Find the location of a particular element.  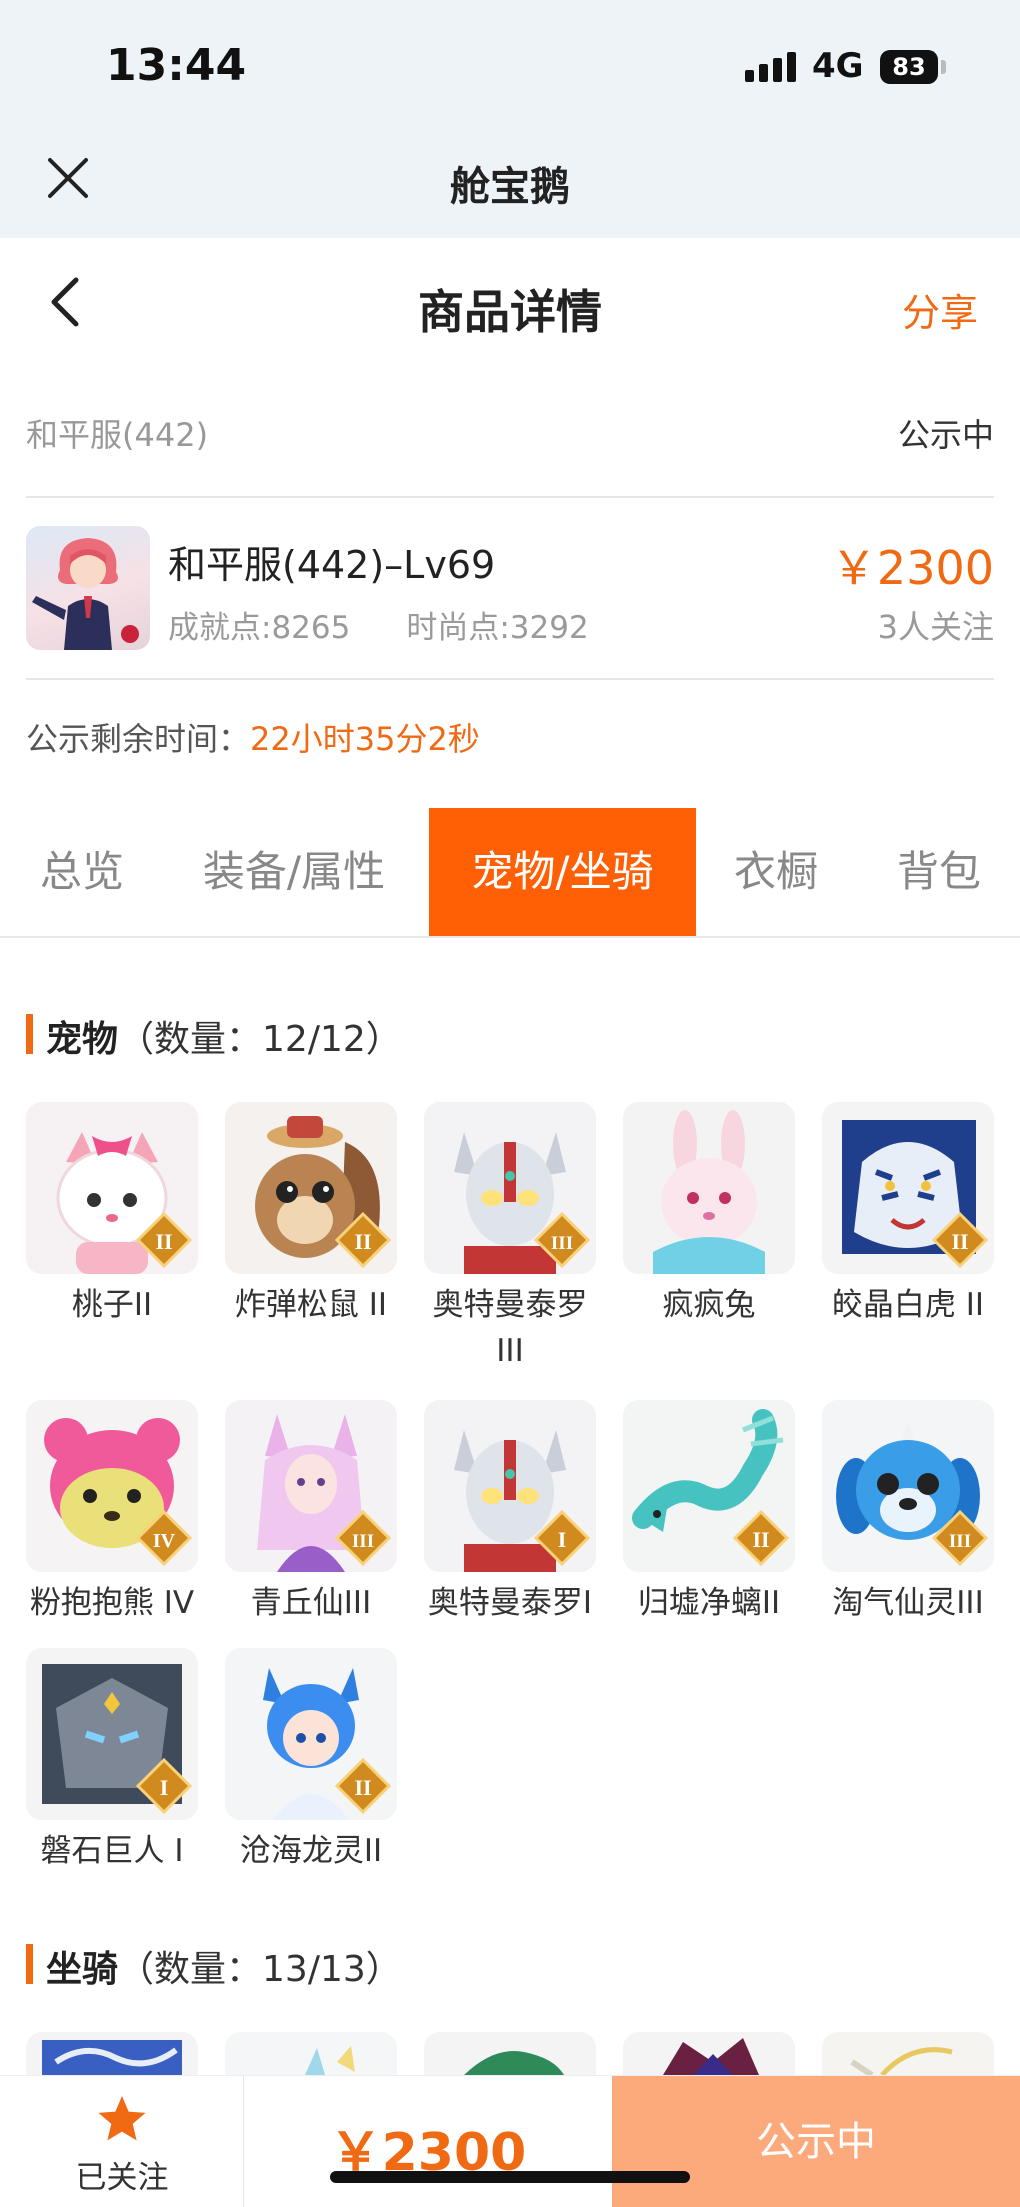

server-row: 和平服(442) 公示中 is located at coordinates (510, 435).